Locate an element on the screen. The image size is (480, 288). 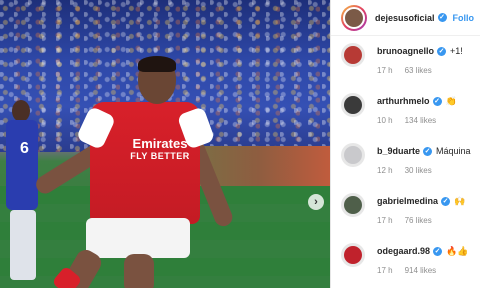
comment-line: arthurhmelo ✓ 👏 is located at coordinates (417, 101).